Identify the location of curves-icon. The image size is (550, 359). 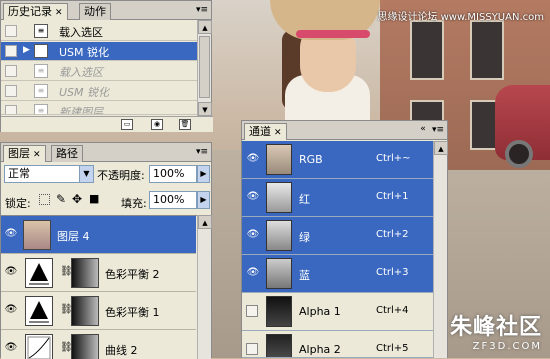
(39, 346).